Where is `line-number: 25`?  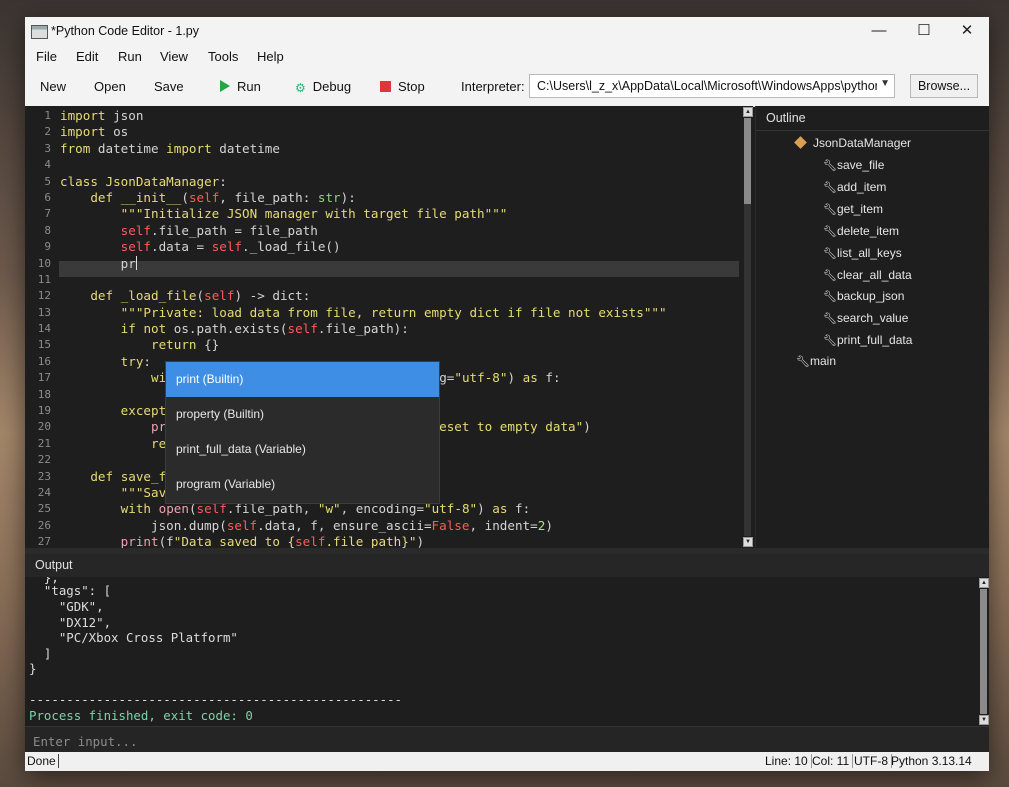
line-number: 25 is located at coordinates (44, 508).